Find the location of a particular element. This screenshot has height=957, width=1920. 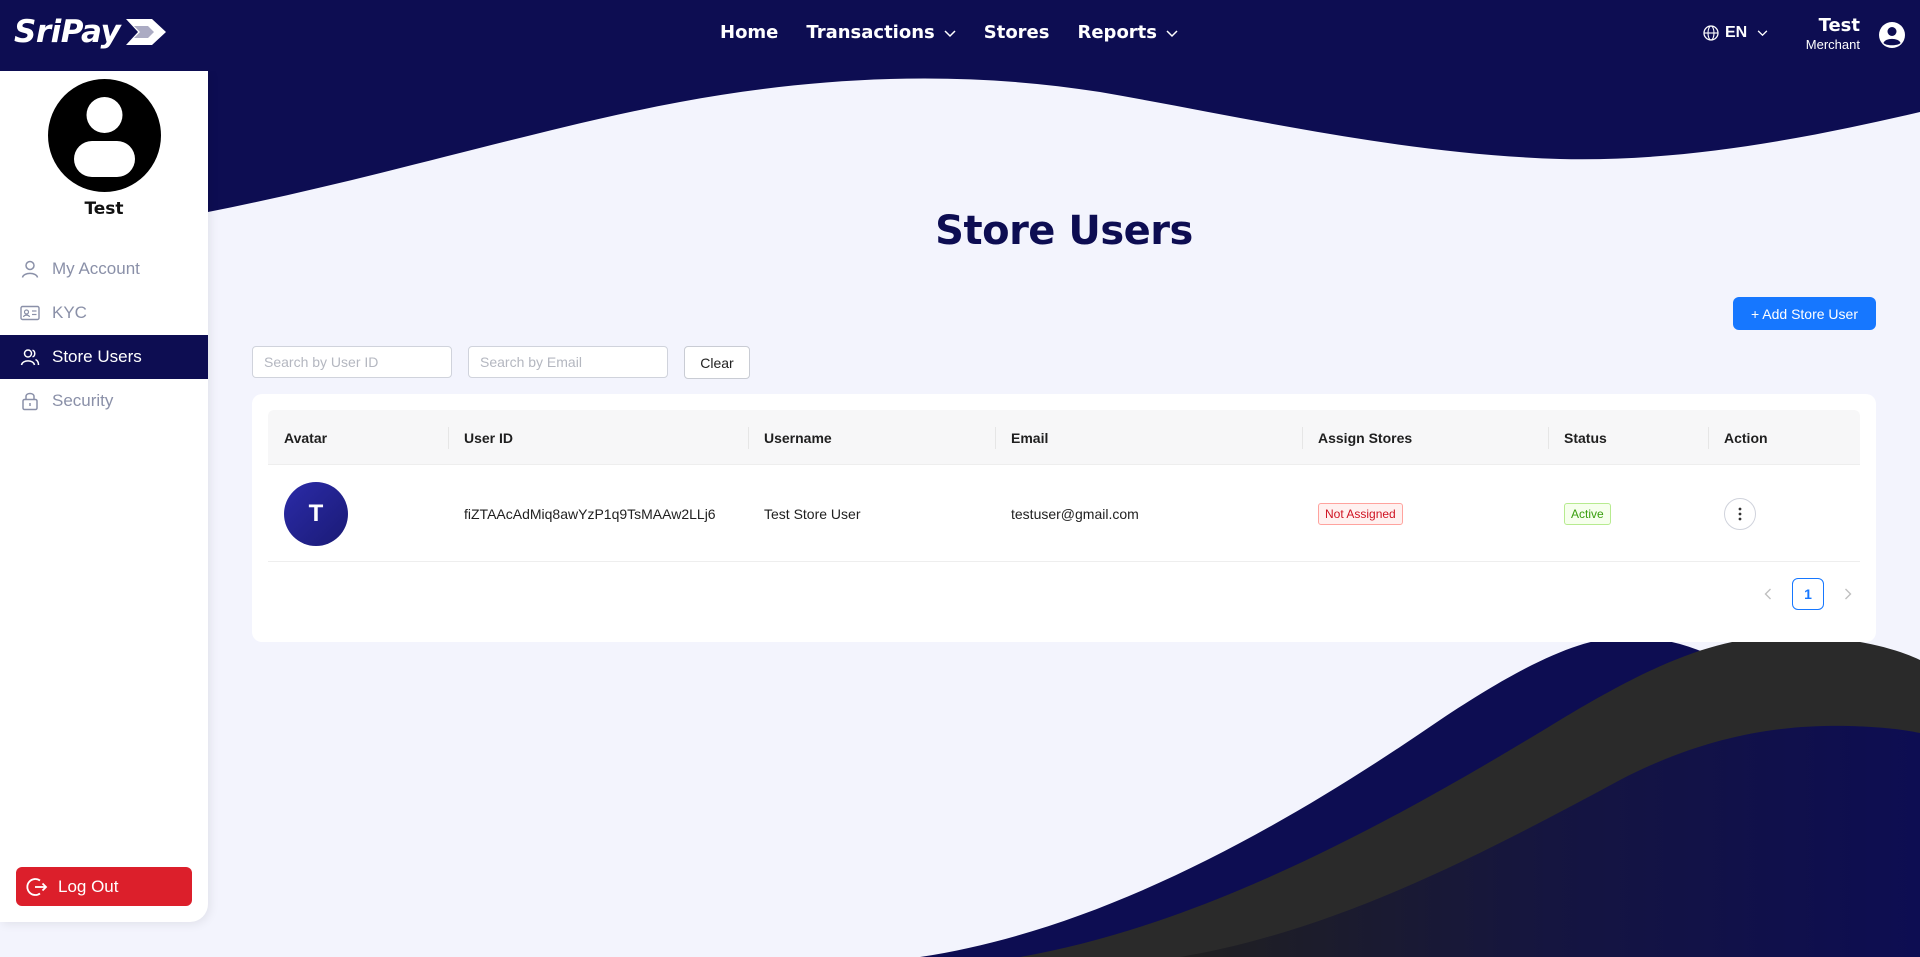

id-card-icon is located at coordinates (30, 313).